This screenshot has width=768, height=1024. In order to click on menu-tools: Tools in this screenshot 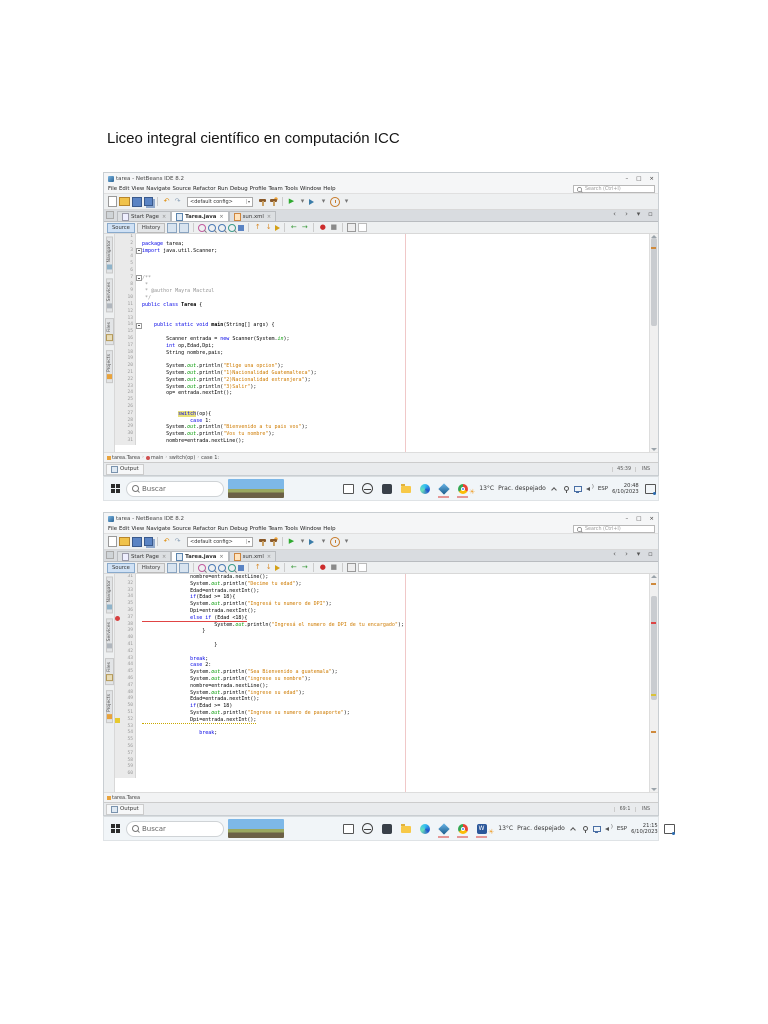, I will do `click(291, 189)`.